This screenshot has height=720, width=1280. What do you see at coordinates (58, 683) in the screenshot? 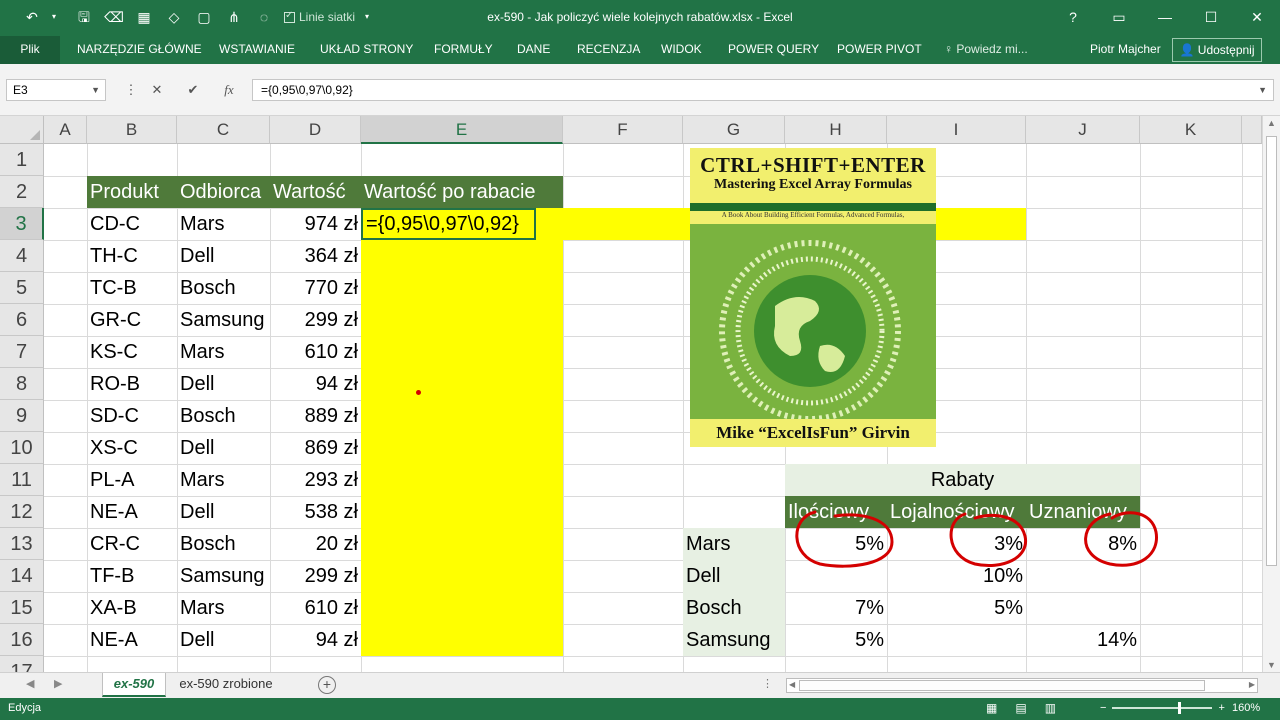
I see `next-sheet-icon: ▶` at bounding box center [58, 683].